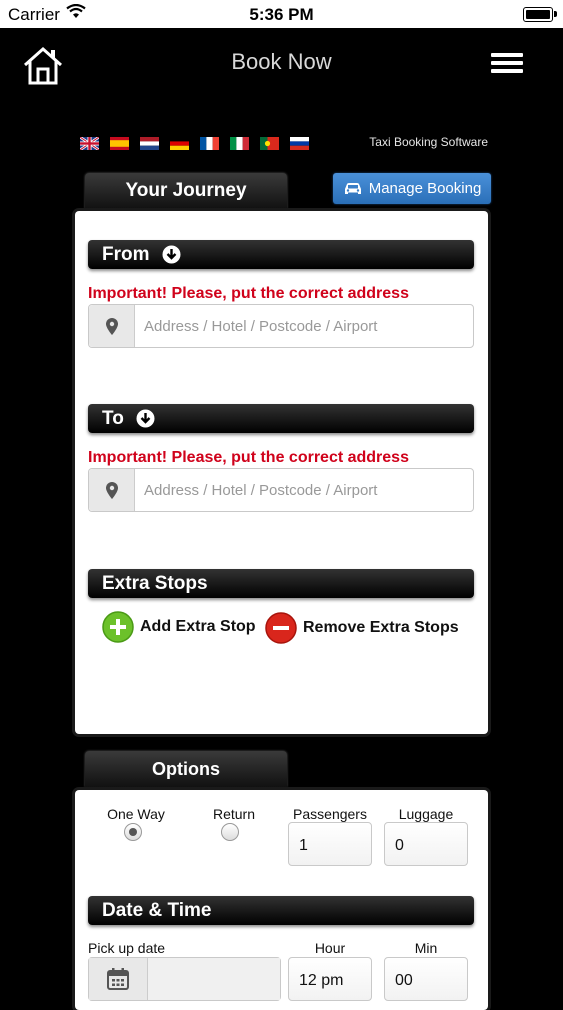 This screenshot has width=563, height=1010. What do you see at coordinates (425, 188) in the screenshot?
I see `manage-booking-label: Manage Booking` at bounding box center [425, 188].